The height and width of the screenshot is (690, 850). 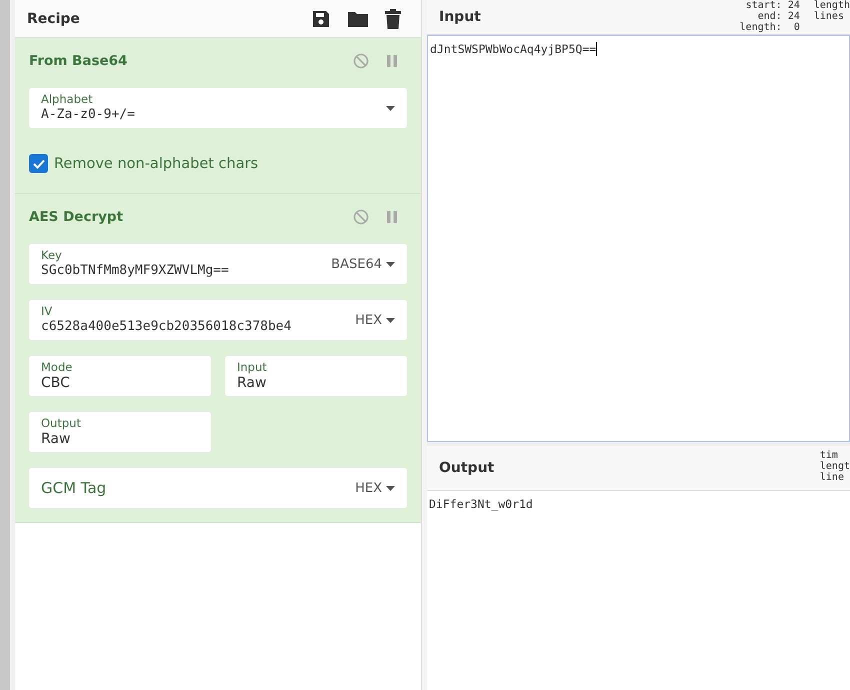 What do you see at coordinates (316, 376) in the screenshot?
I see `select-field: Input Raw` at bounding box center [316, 376].